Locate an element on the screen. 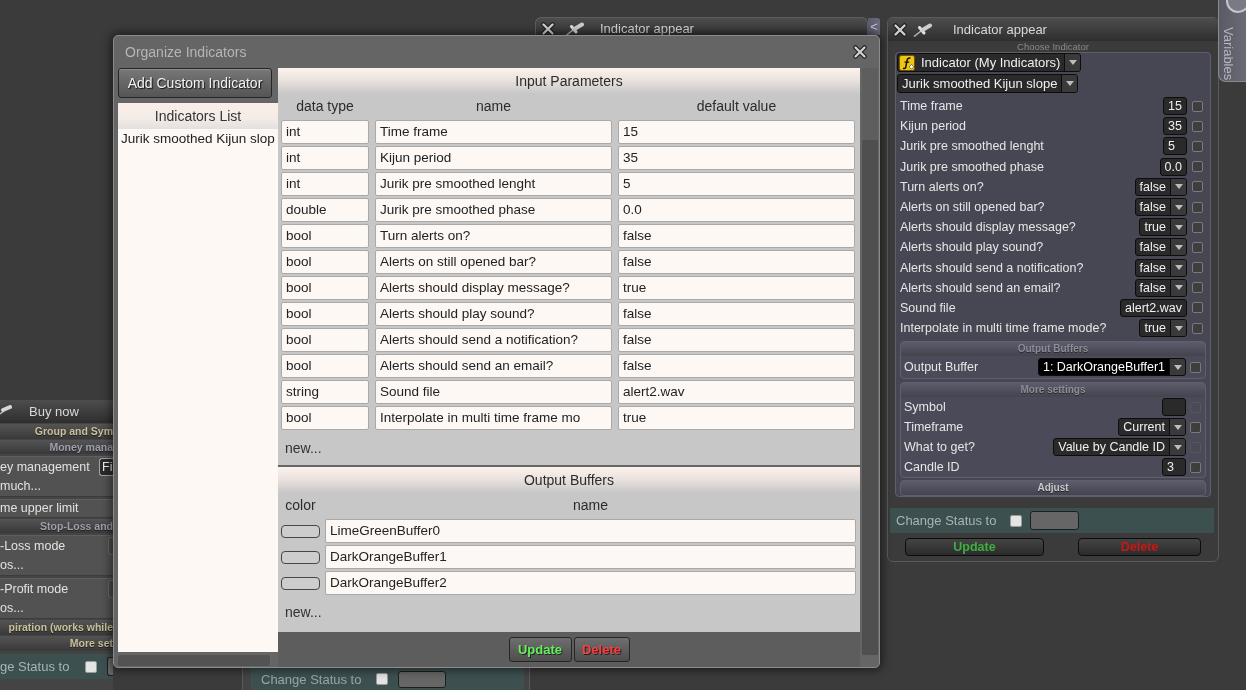 The image size is (1246, 690). section-header: Stop-Loss and is located at coordinates (56, 526).